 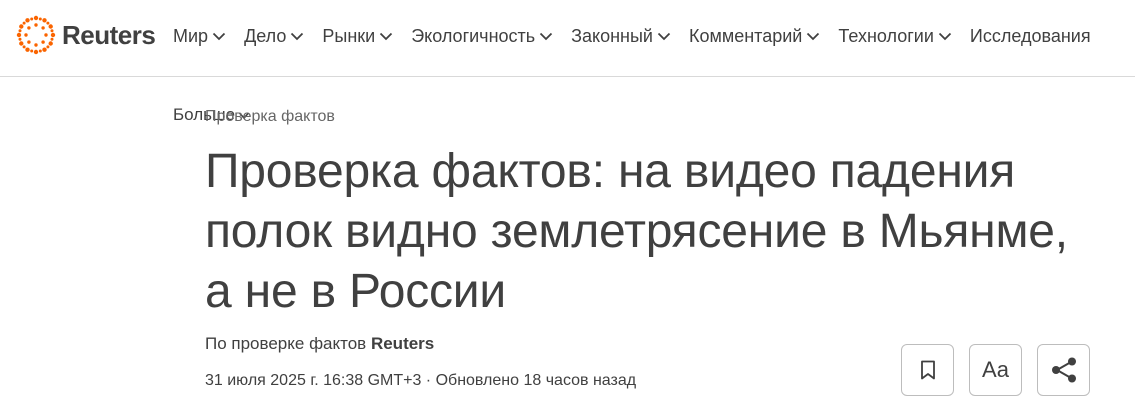 I want to click on bookmark-button, so click(x=927, y=370).